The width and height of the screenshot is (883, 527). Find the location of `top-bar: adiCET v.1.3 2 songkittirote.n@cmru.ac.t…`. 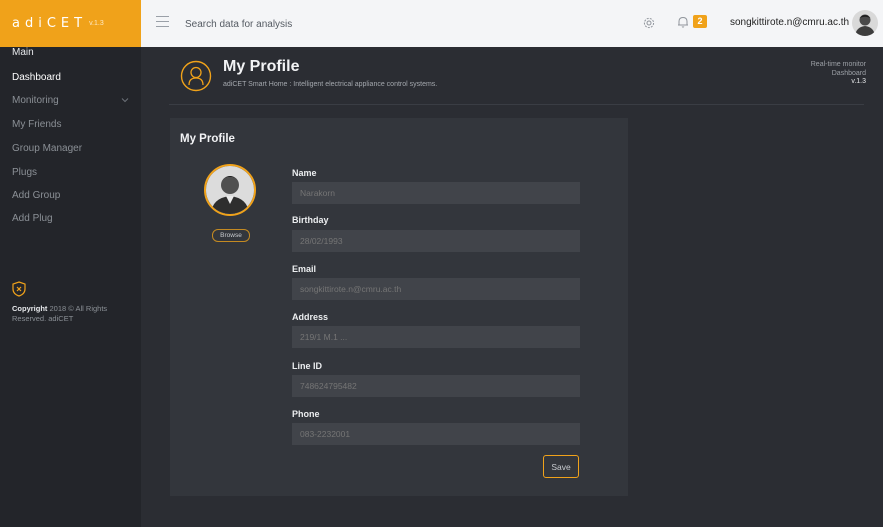

top-bar: adiCET v.1.3 2 songkittirote.n@cmru.ac.t… is located at coordinates (441, 23).